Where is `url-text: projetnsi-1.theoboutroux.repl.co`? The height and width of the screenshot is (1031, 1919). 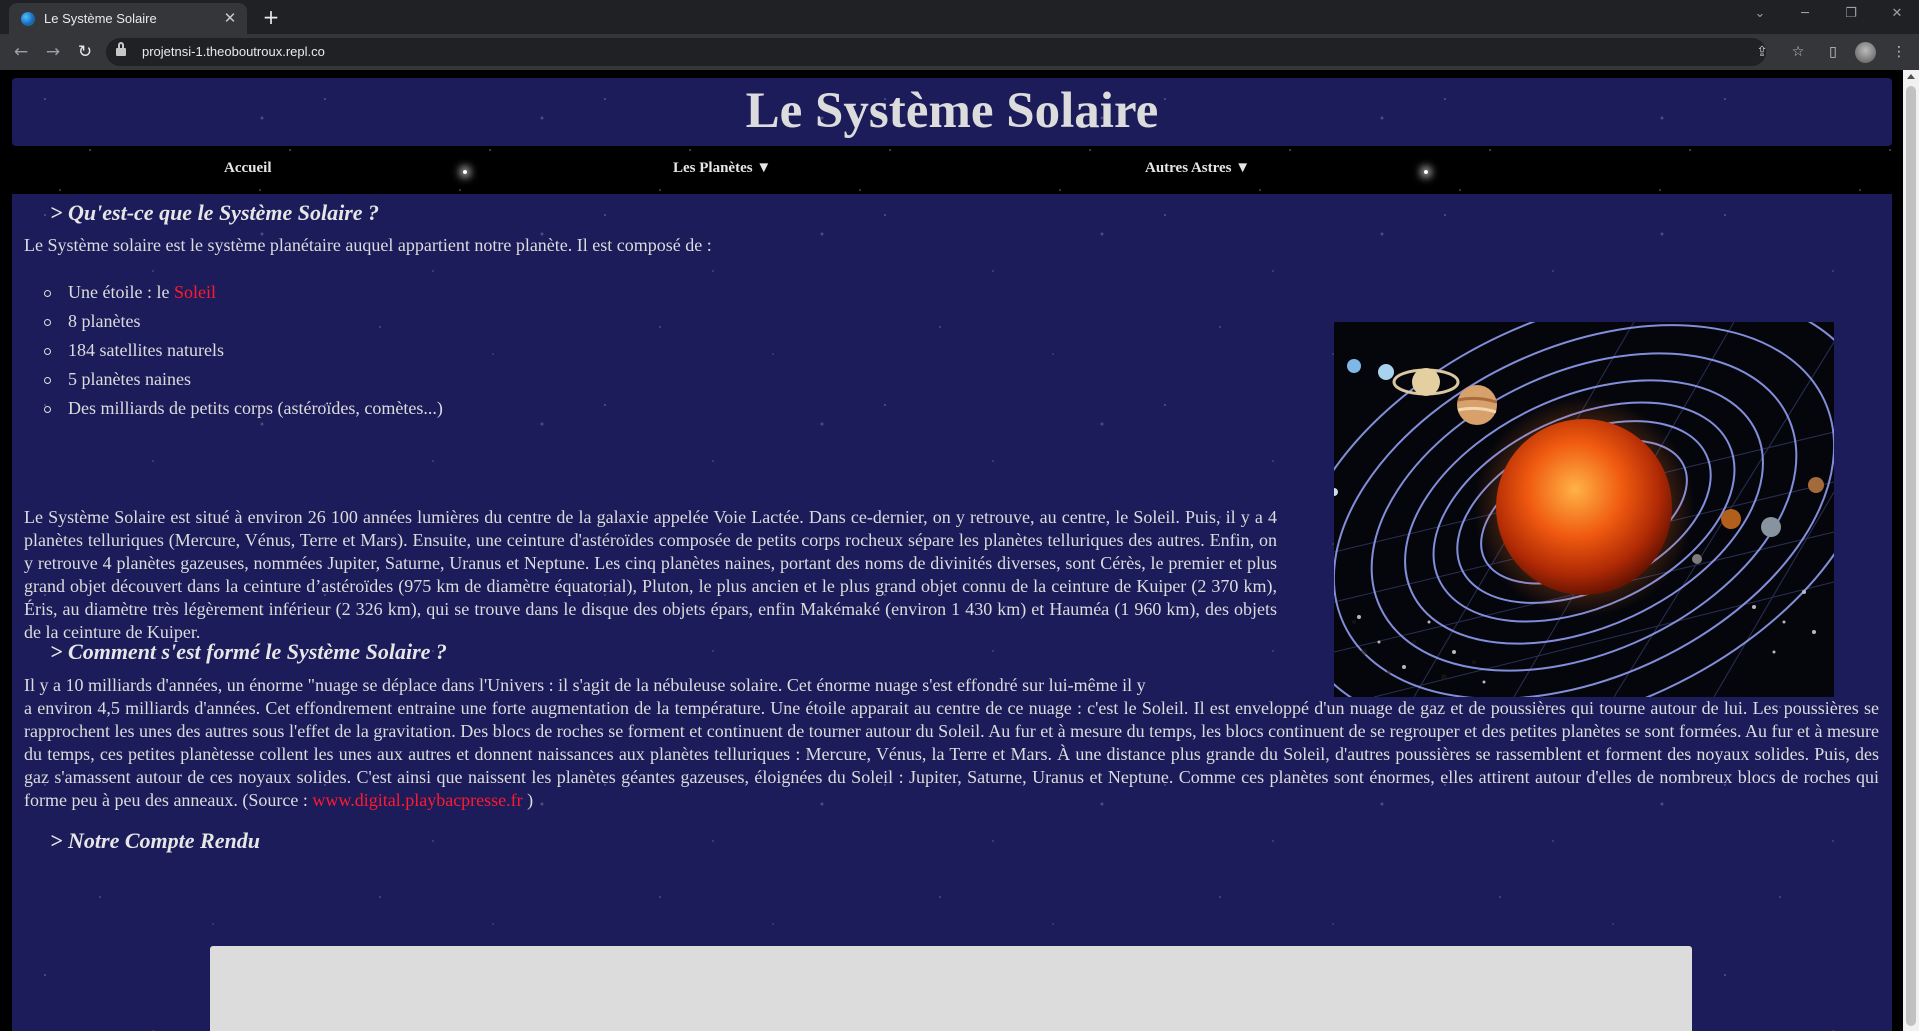
url-text: projetnsi-1.theoboutroux.repl.co is located at coordinates (233, 51).